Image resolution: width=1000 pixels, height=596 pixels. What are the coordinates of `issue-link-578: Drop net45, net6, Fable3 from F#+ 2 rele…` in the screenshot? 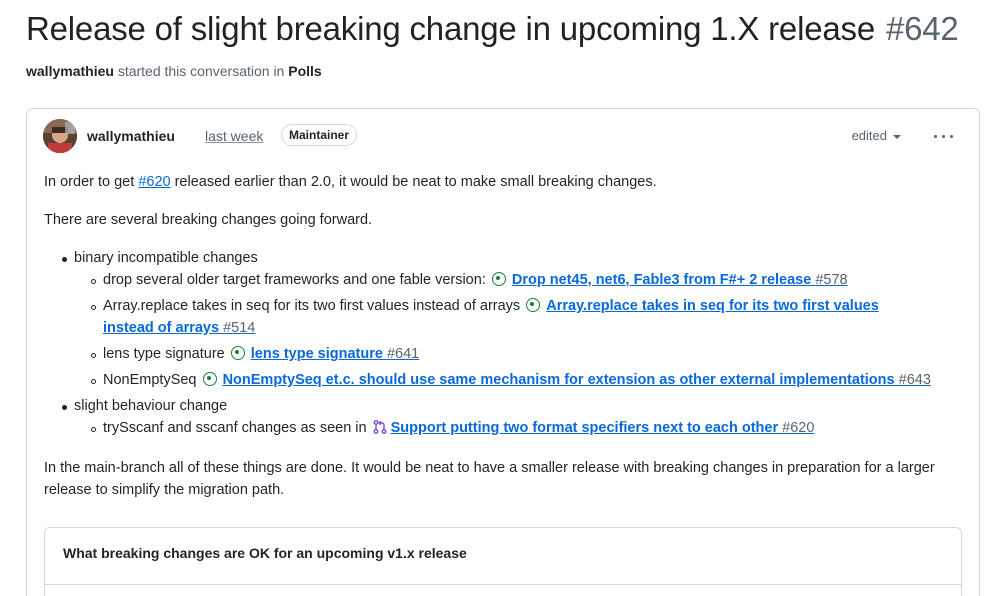 It's located at (680, 280).